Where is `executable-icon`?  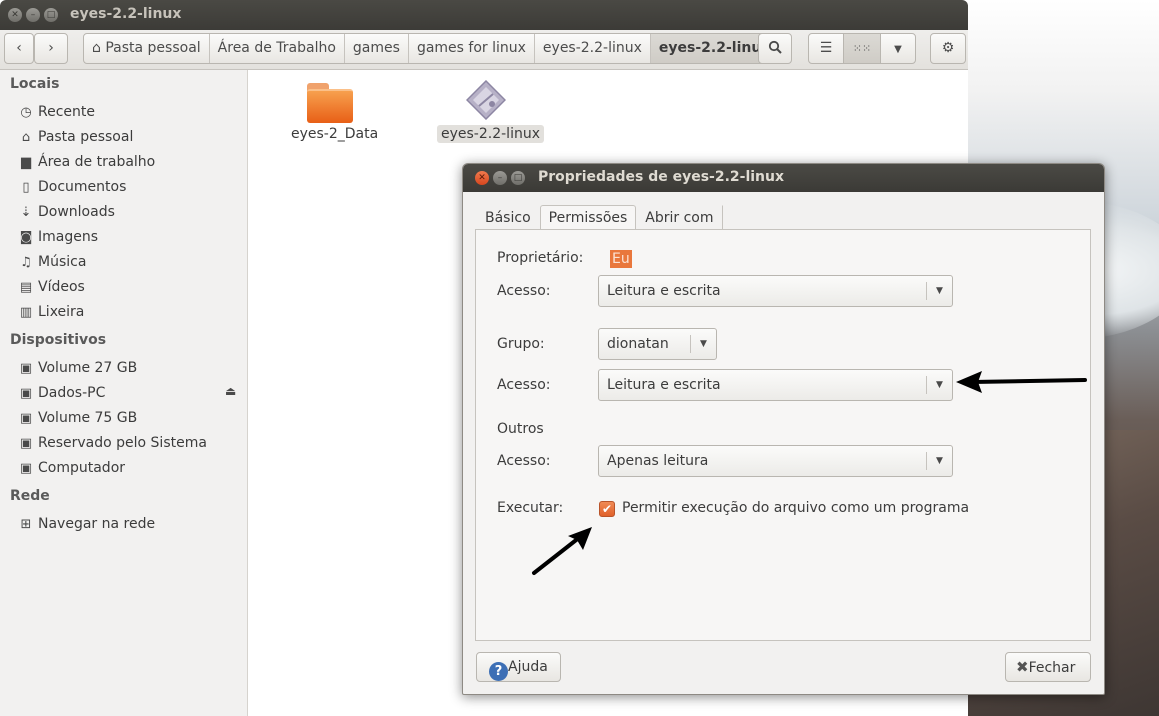 executable-icon is located at coordinates (486, 100).